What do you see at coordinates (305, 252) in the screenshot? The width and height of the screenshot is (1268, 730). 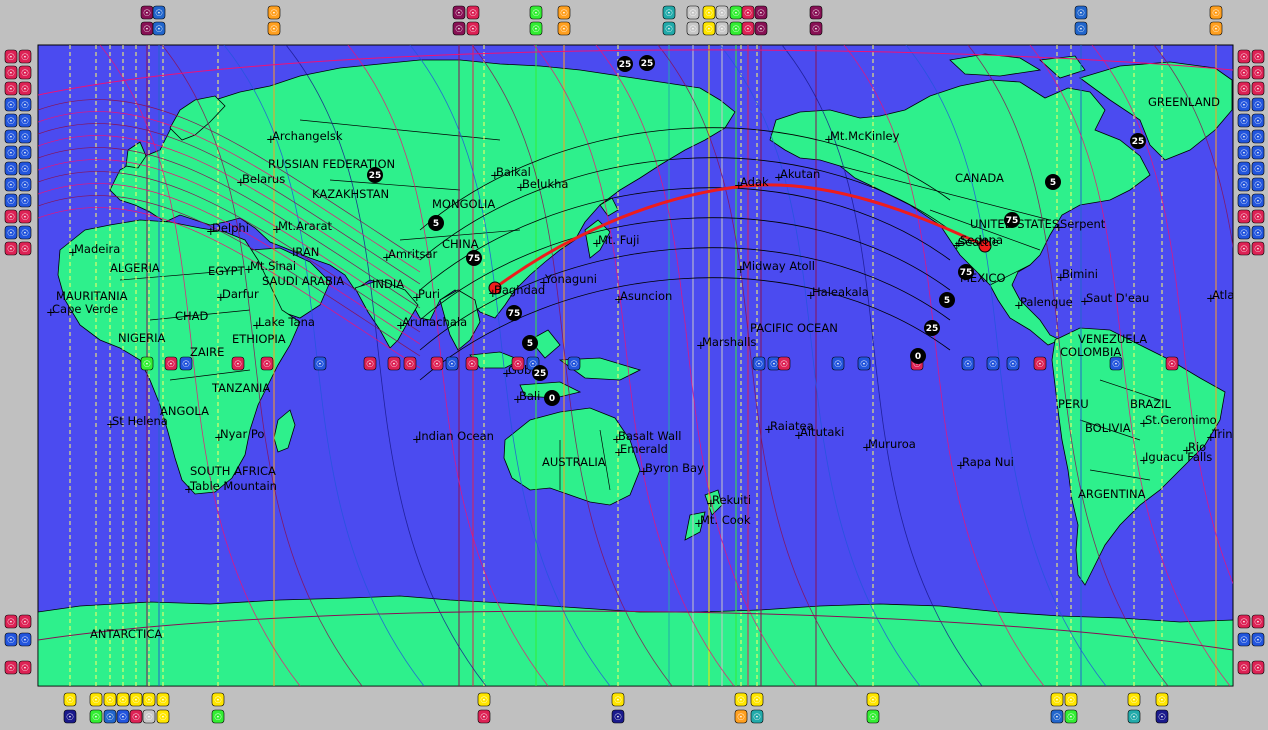 I see `region-iran: IRAN` at bounding box center [305, 252].